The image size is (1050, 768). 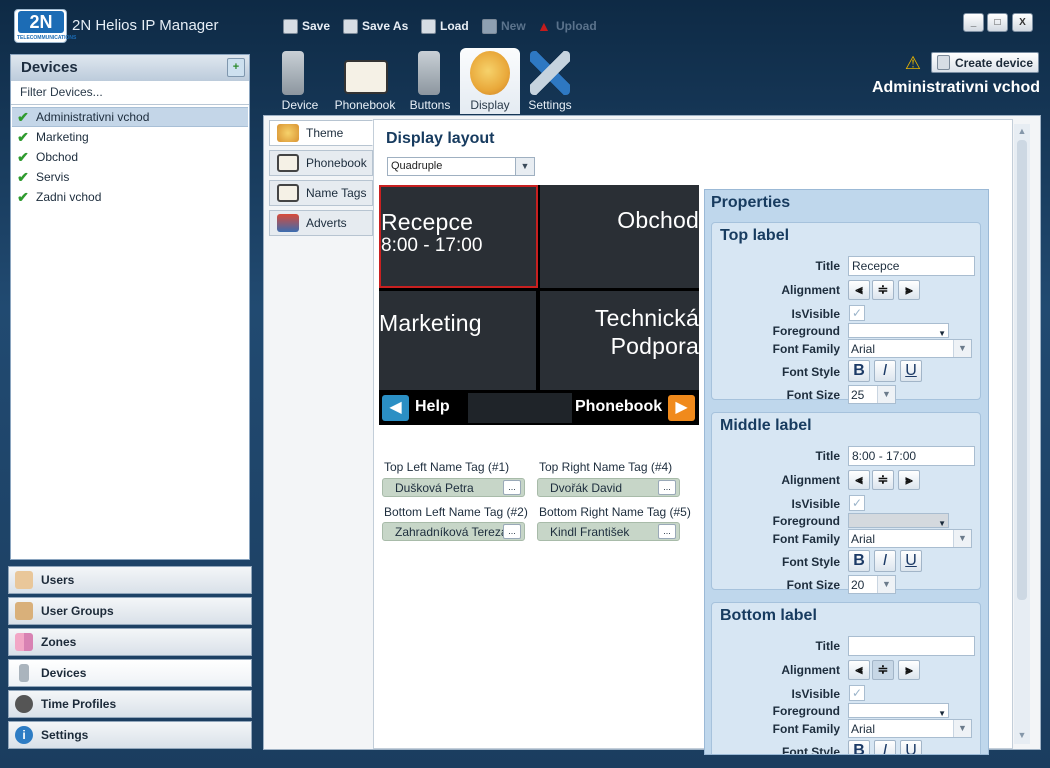 I want to click on tab-settings: Settings, so click(x=550, y=81).